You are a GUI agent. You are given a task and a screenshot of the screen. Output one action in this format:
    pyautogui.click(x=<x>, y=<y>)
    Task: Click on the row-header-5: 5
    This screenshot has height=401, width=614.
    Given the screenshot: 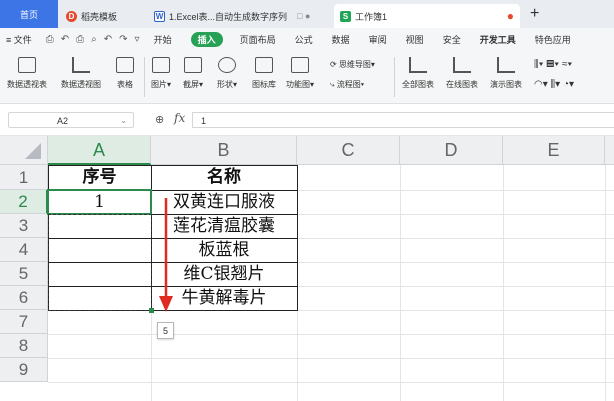 What is the action you would take?
    pyautogui.click(x=24, y=274)
    